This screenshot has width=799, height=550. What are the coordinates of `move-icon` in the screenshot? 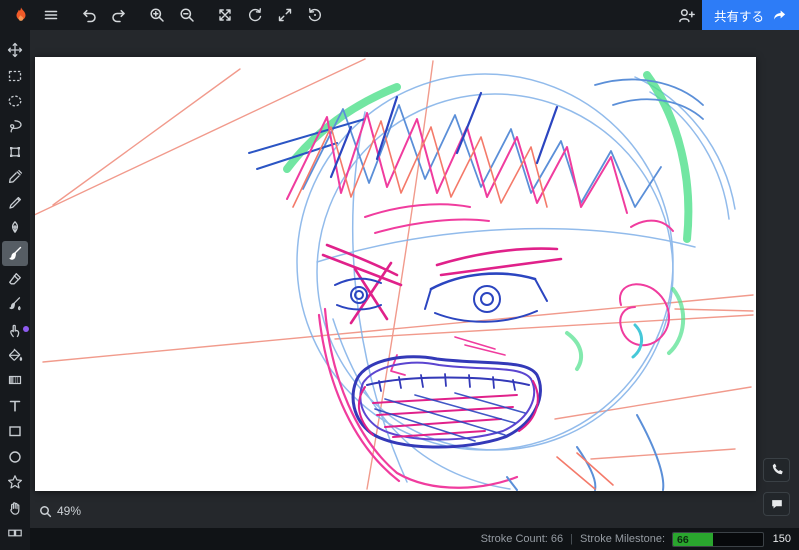 It's located at (15, 50).